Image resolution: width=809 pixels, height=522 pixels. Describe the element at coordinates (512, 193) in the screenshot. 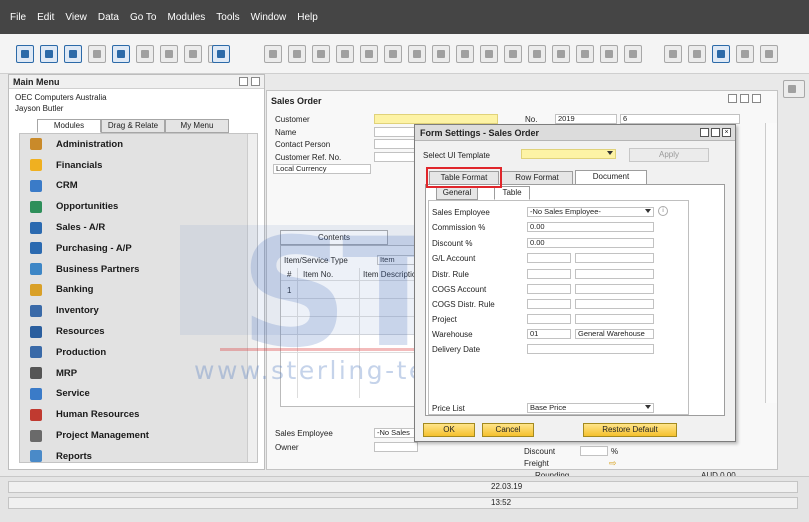

I see `subtab-table: Table` at that location.